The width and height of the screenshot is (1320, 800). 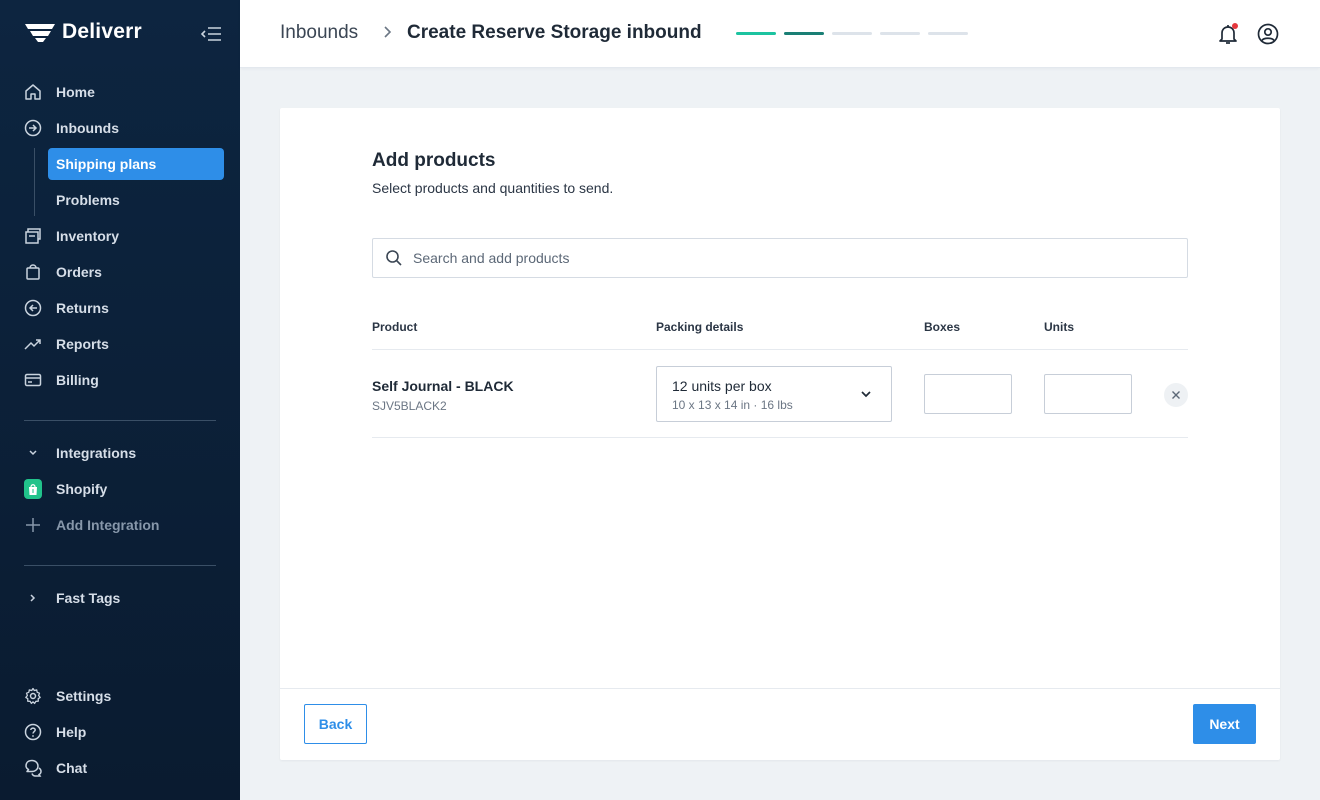 I want to click on sidebar-item-label: Integrations, so click(x=96, y=453).